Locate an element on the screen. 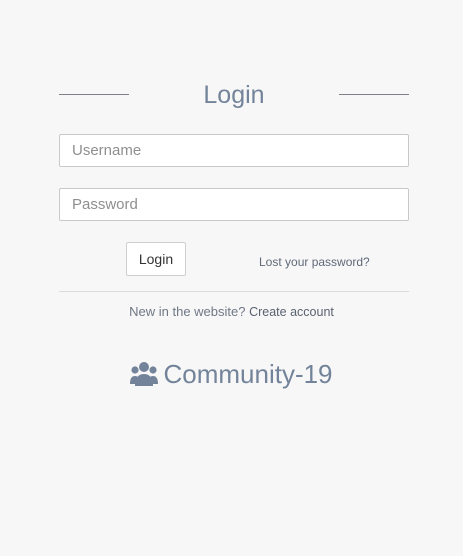  brand-name: Community-19 is located at coordinates (248, 374).